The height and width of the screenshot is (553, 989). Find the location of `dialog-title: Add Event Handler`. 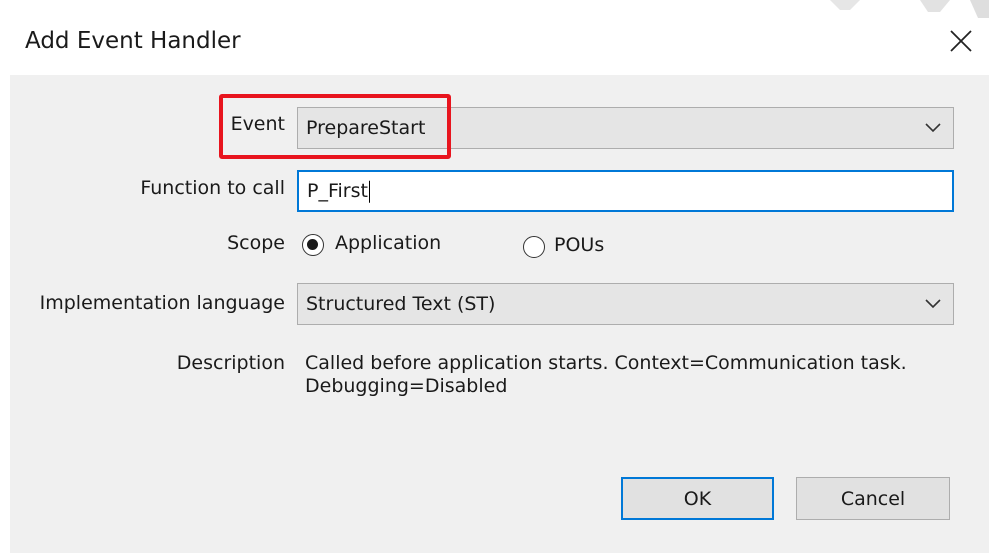

dialog-title: Add Event Handler is located at coordinates (133, 41).